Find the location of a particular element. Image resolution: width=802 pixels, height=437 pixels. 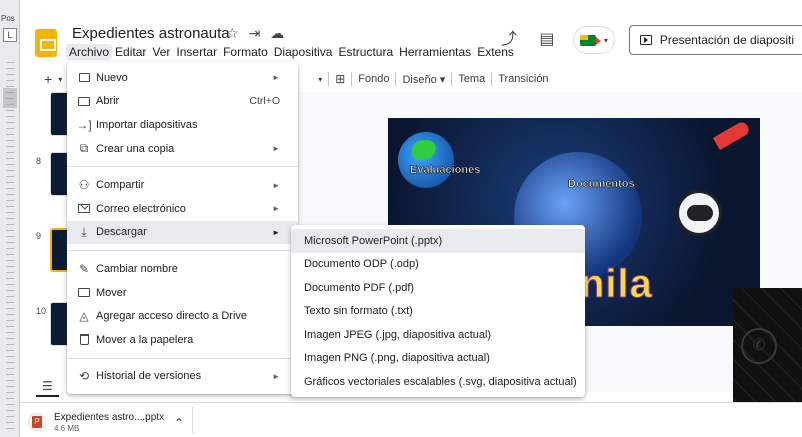

copy-icon: ⧉ is located at coordinates (84, 148).